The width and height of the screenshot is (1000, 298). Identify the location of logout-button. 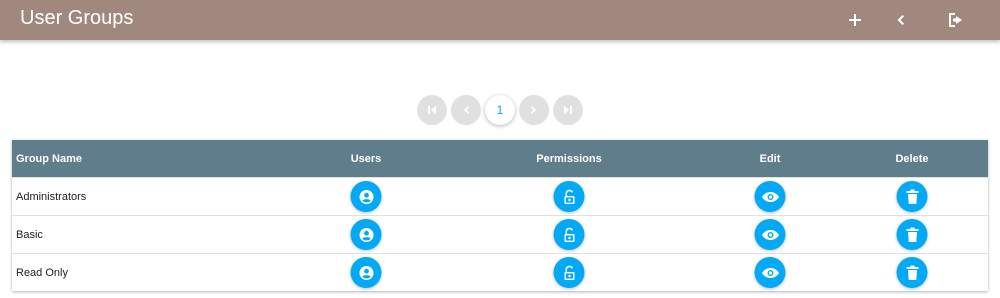
(956, 20).